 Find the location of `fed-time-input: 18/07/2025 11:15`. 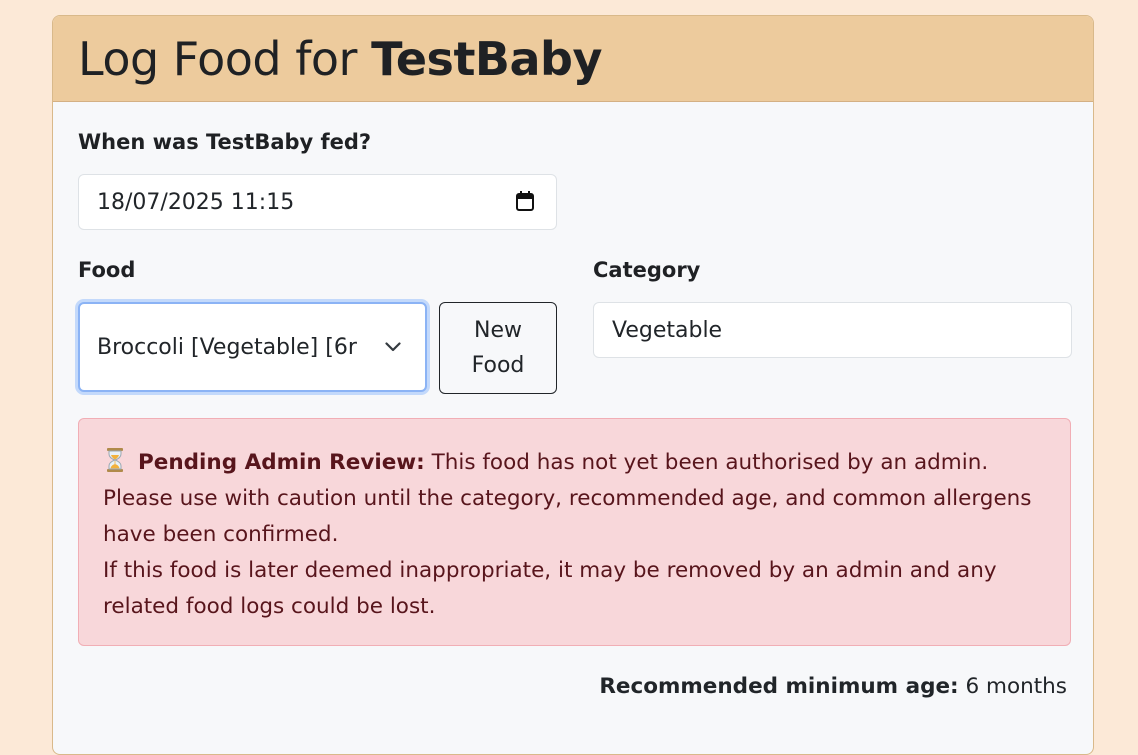

fed-time-input: 18/07/2025 11:15 is located at coordinates (317, 202).